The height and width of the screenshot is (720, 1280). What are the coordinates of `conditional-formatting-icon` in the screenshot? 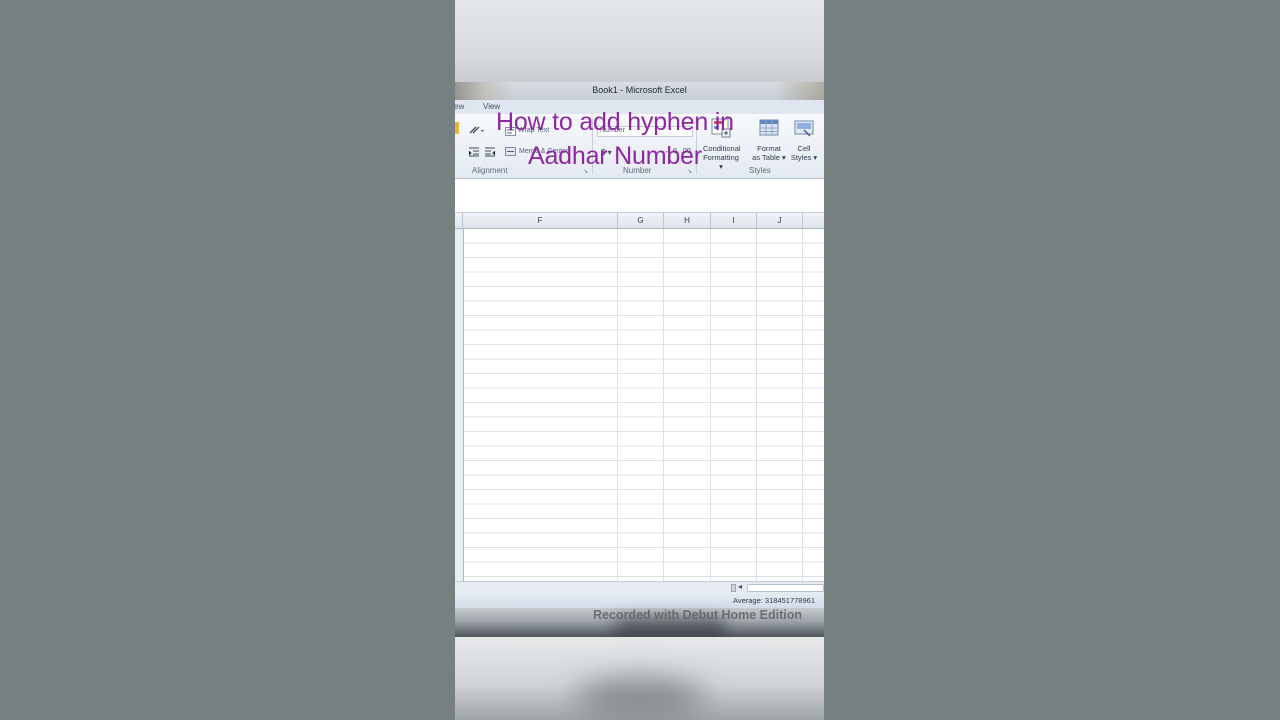 It's located at (721, 128).